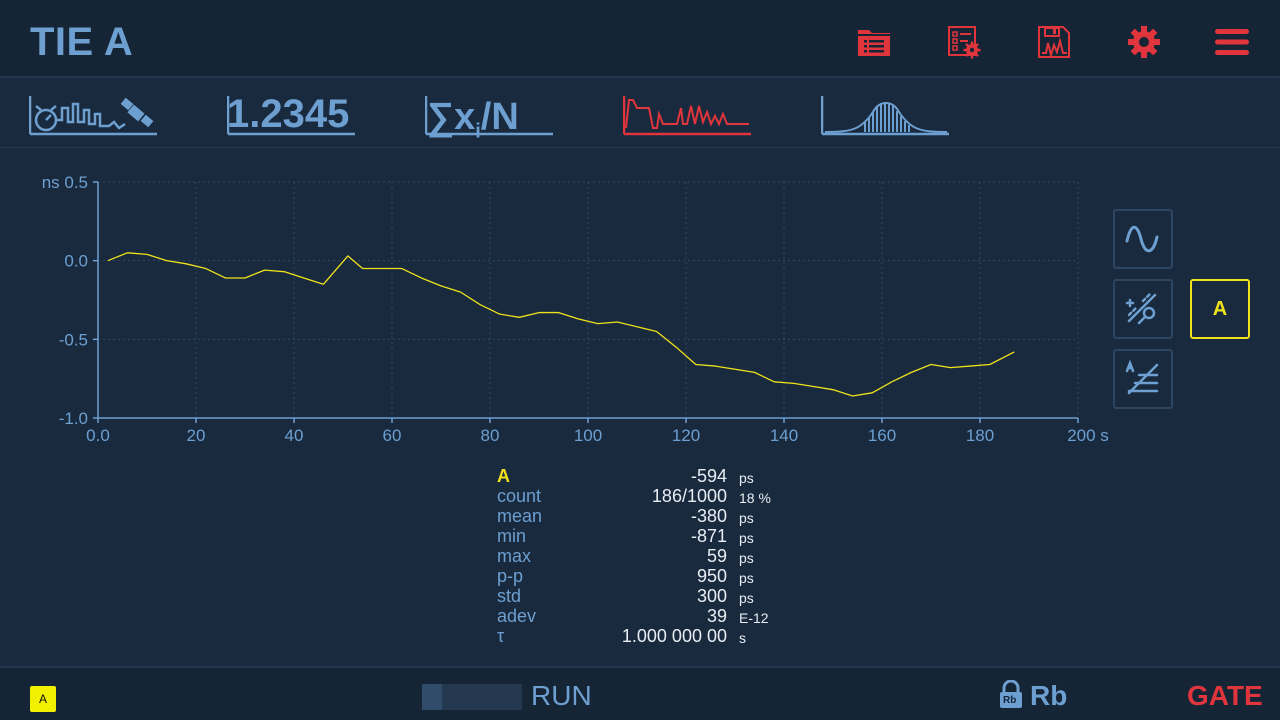 This screenshot has height=720, width=1280. I want to click on waveform-button, so click(1143, 239).